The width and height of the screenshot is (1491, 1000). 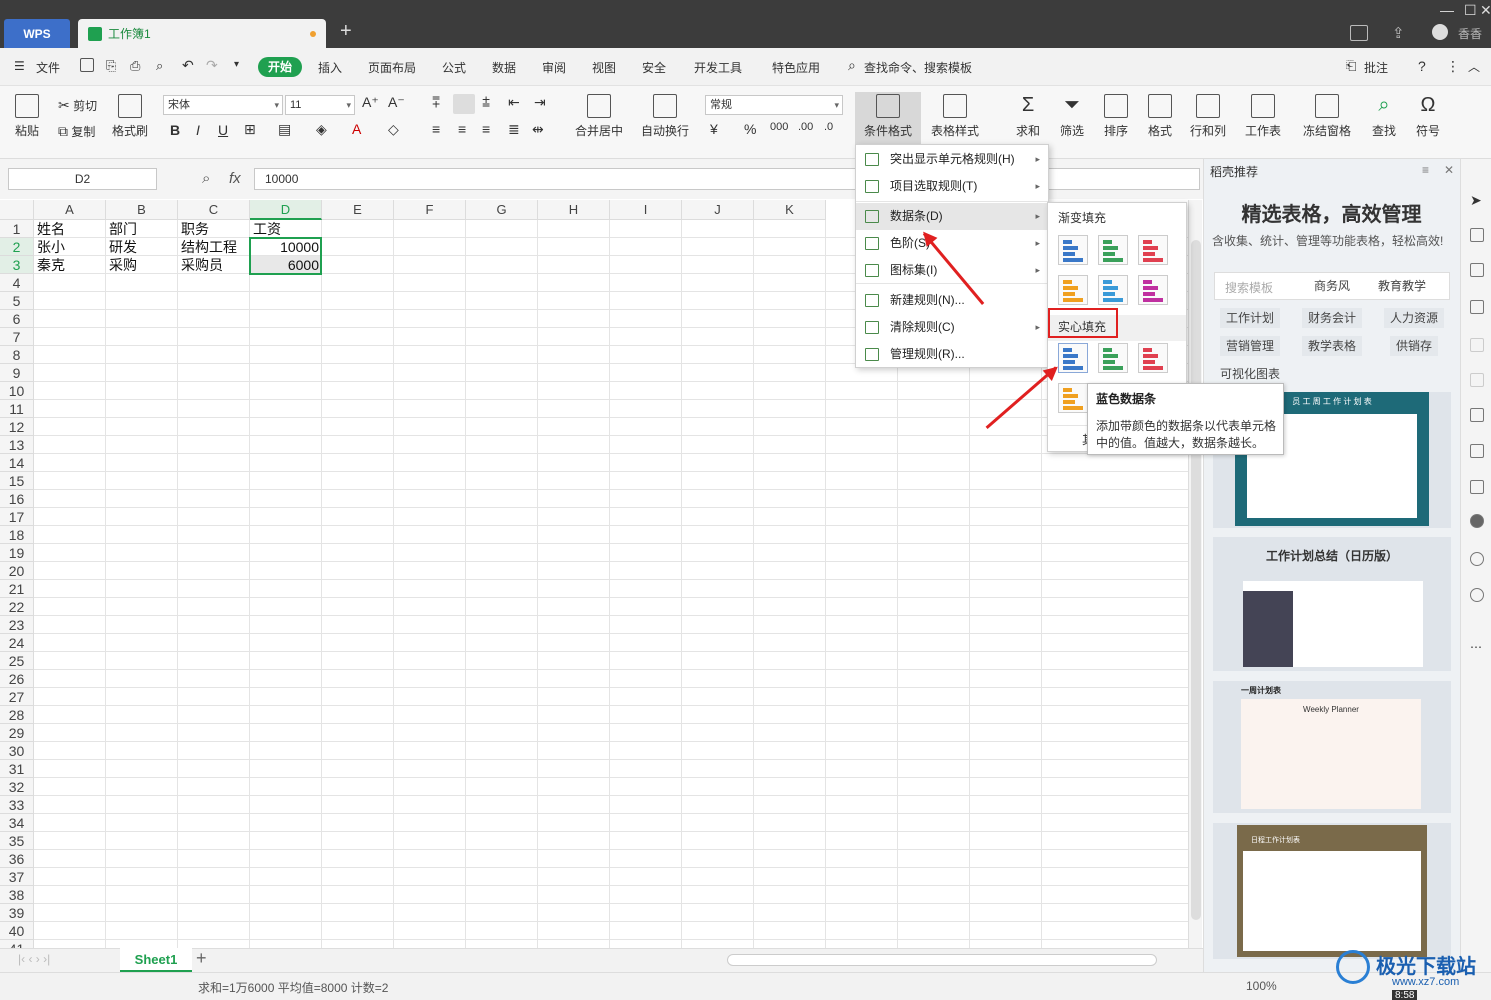 What do you see at coordinates (952, 186) in the screenshot?
I see `cond-menu-item-1: 项目选取规则(T) ▸` at bounding box center [952, 186].